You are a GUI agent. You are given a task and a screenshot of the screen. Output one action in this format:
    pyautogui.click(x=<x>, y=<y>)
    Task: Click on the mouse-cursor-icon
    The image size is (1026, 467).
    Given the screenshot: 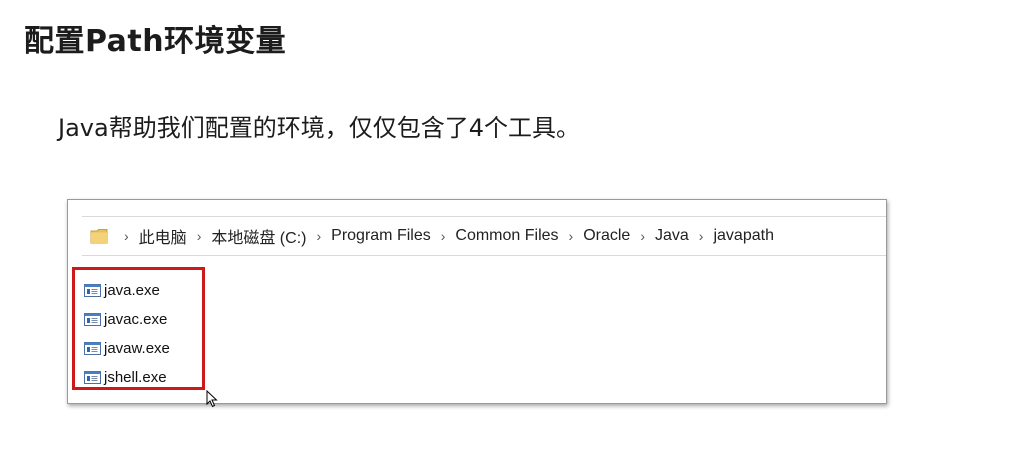 What is the action you would take?
    pyautogui.click(x=212, y=399)
    